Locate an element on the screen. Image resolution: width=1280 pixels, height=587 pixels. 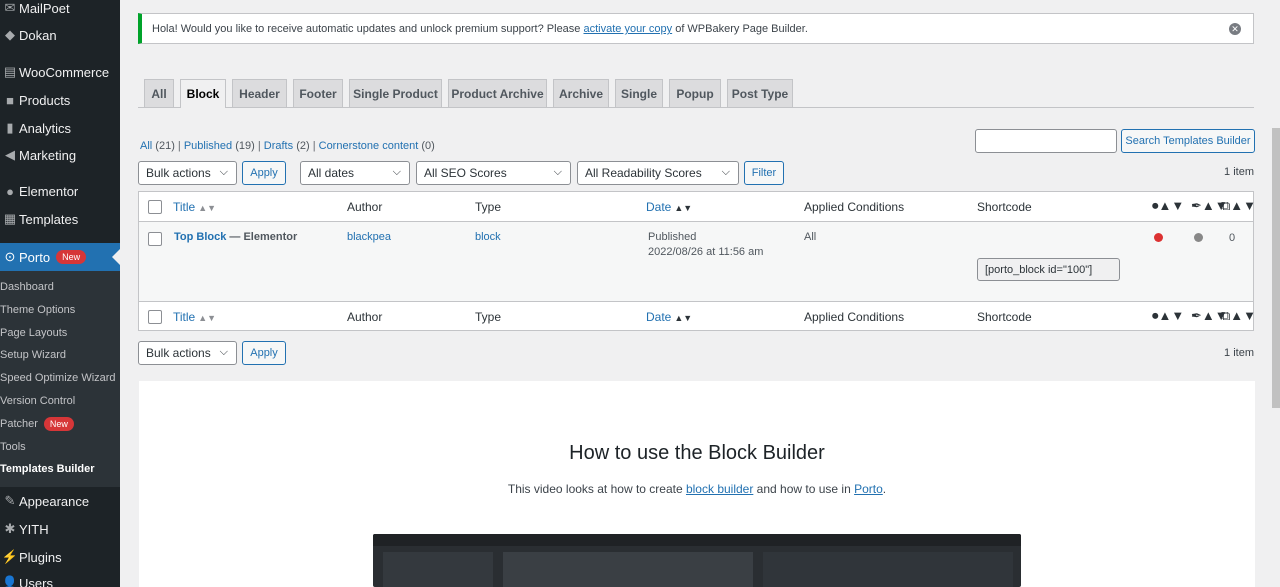
porto-link: Porto is located at coordinates (868, 489).